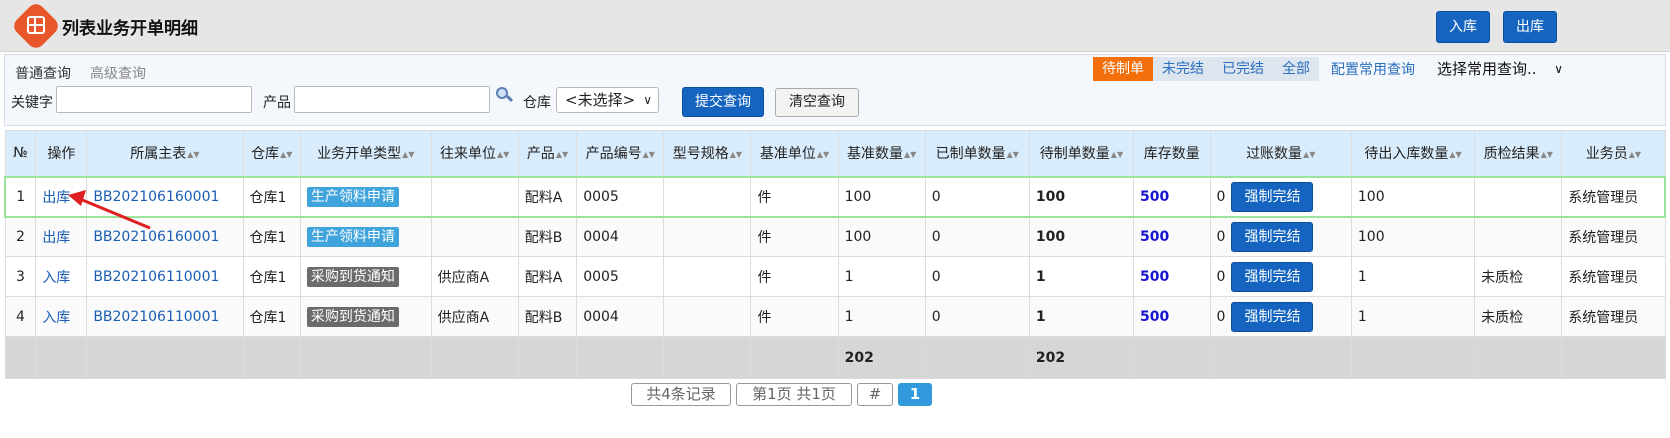 The image size is (1670, 438). I want to click on cell-clerk: 系统管理员, so click(1614, 196).